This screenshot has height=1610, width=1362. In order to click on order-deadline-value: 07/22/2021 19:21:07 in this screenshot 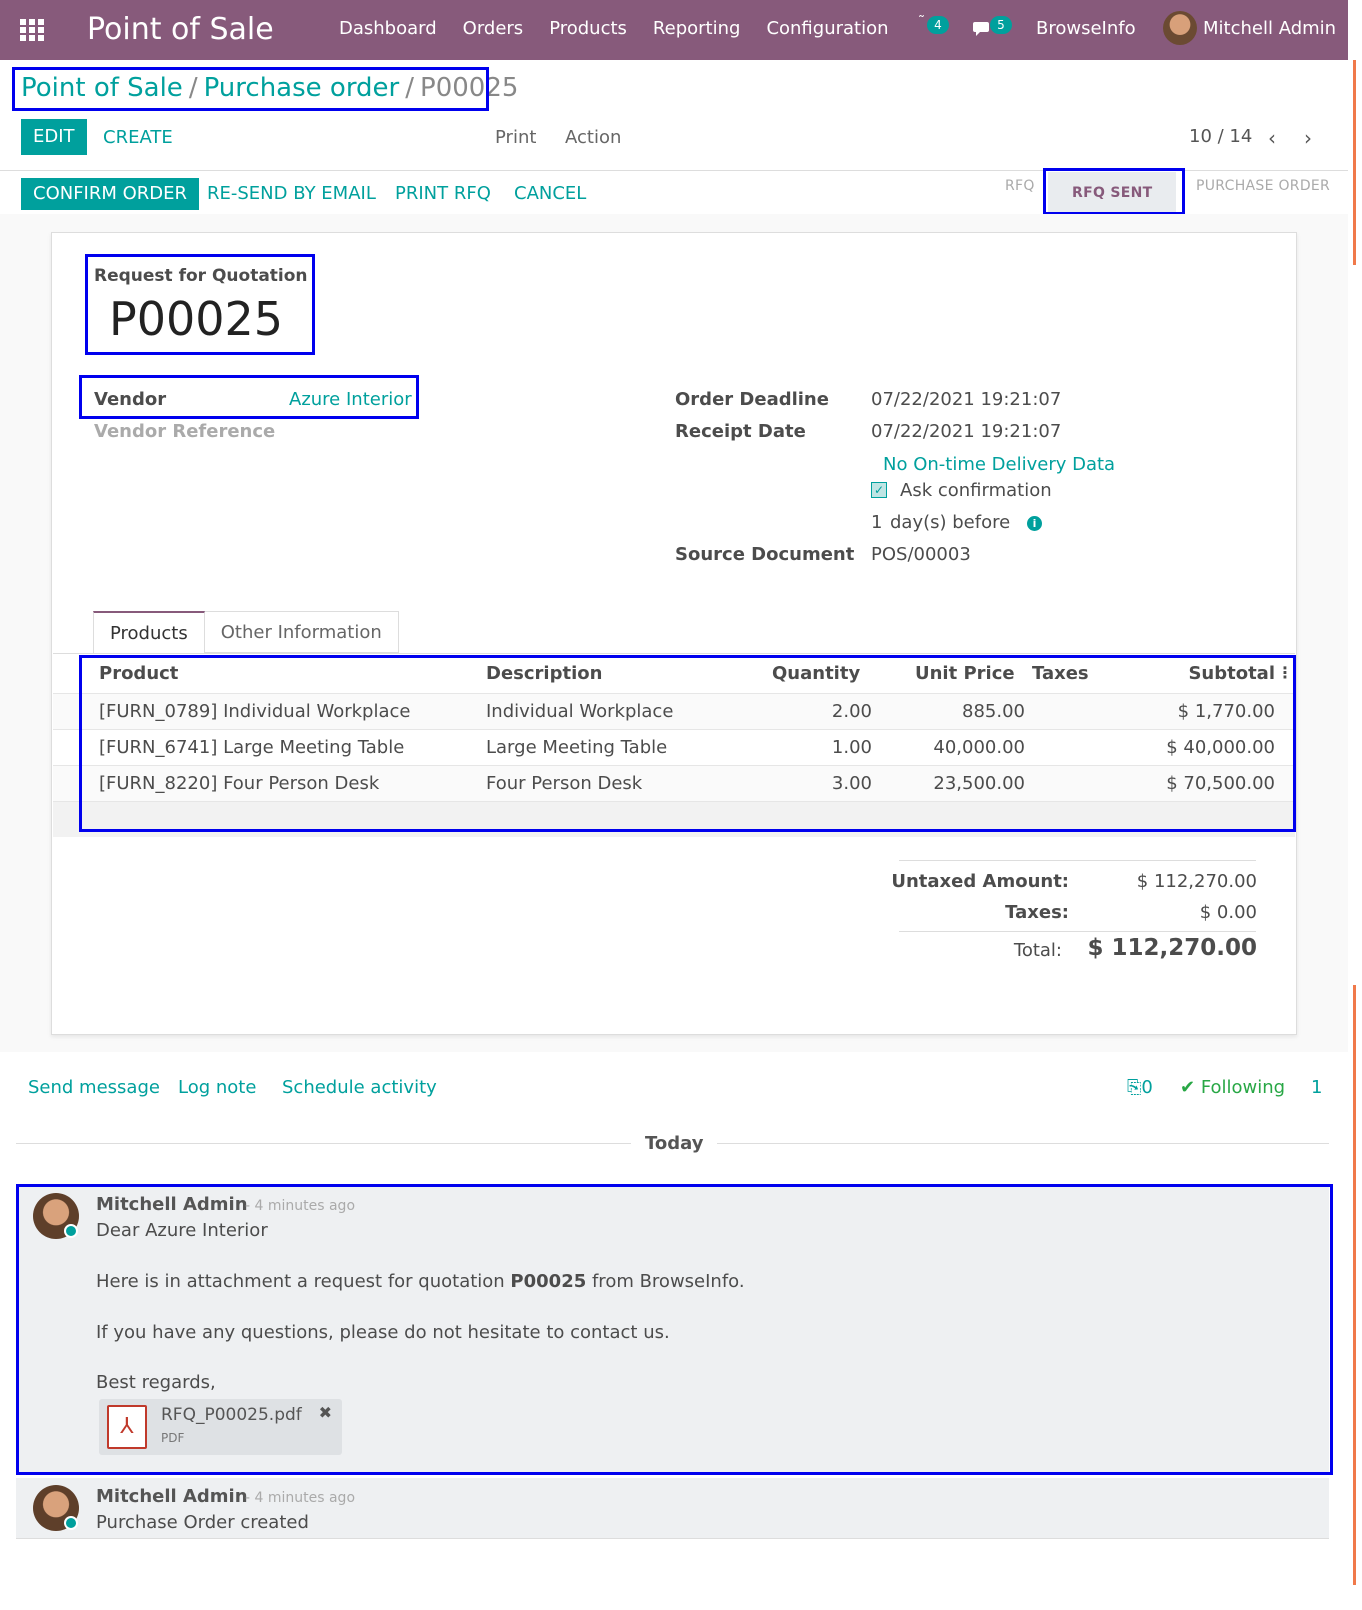, I will do `click(966, 399)`.